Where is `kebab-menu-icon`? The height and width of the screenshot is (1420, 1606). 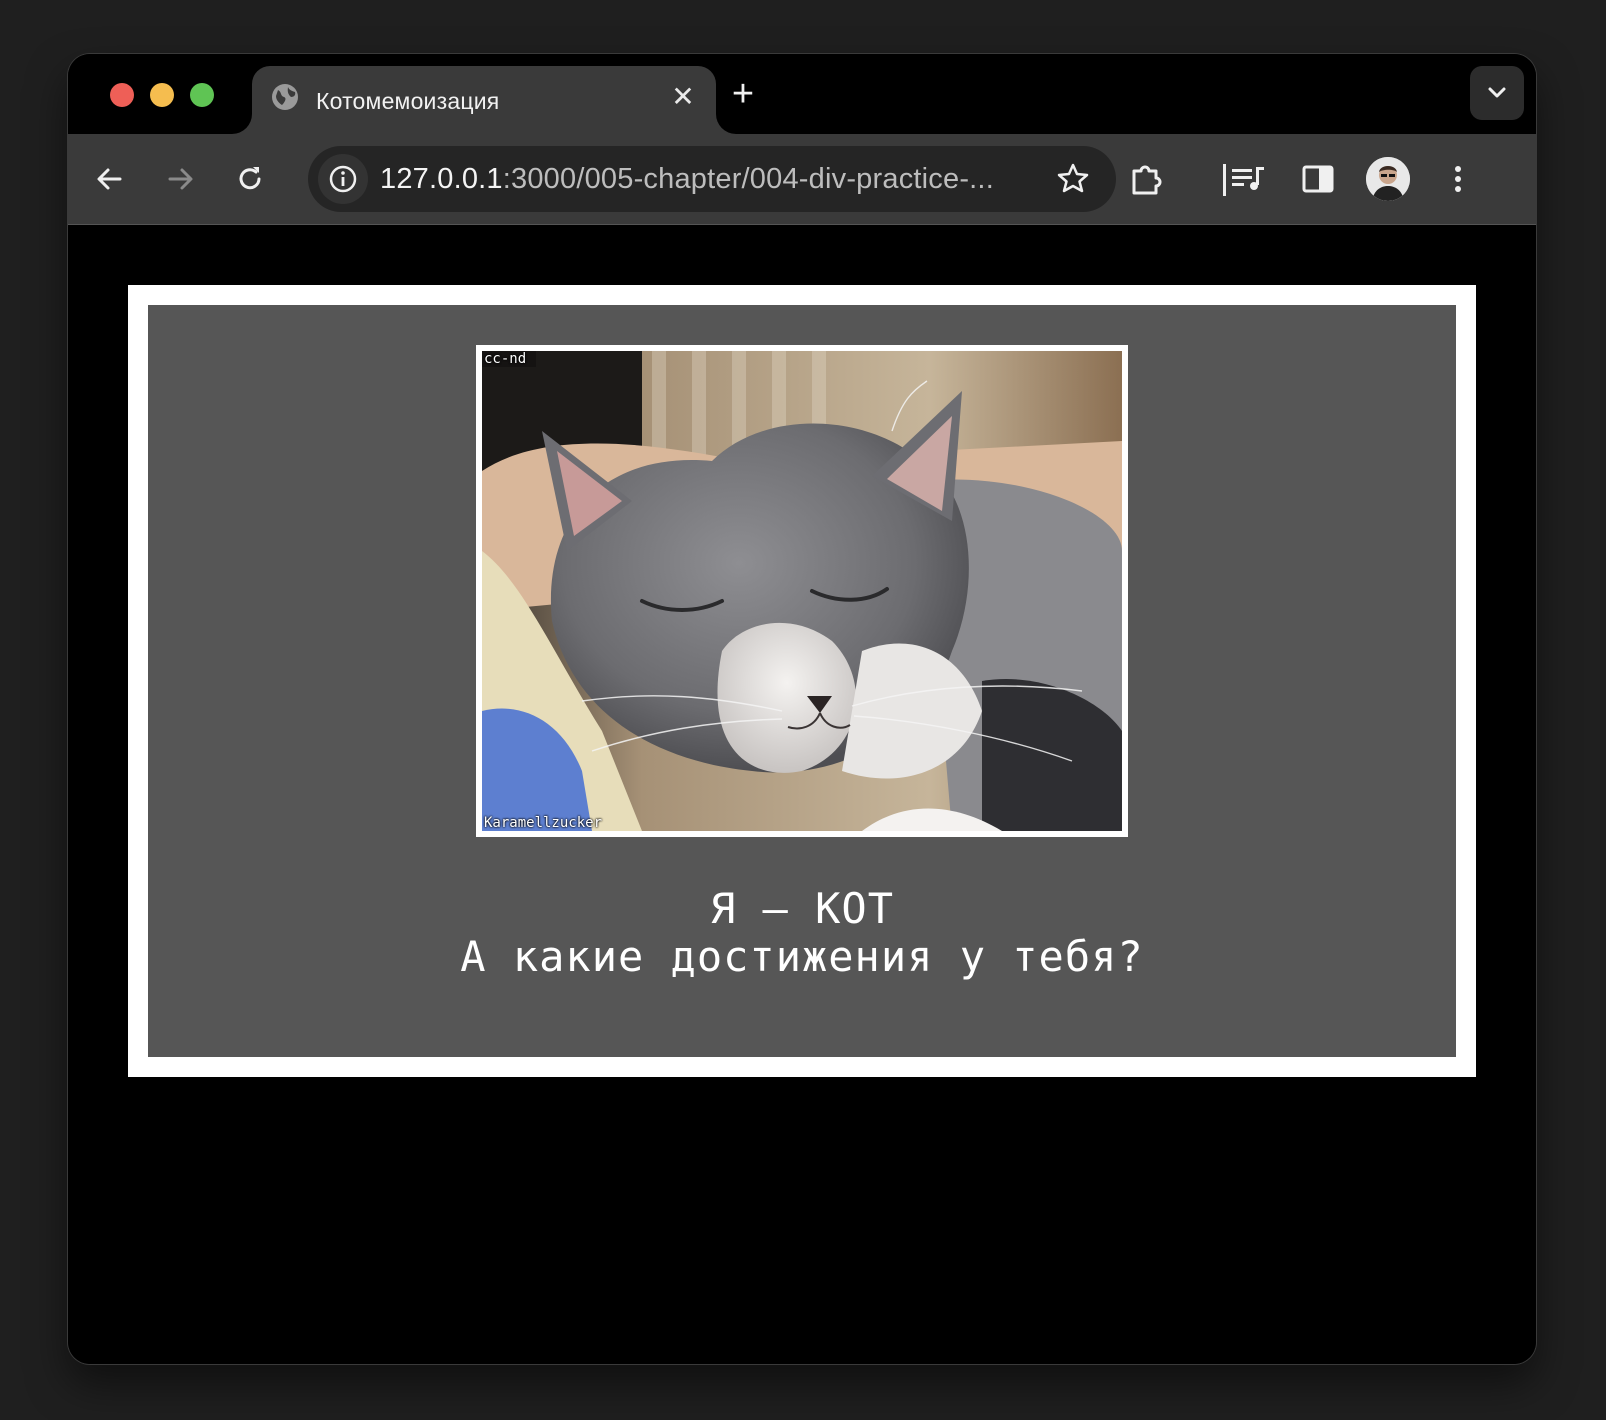
kebab-menu-icon is located at coordinates (1458, 179).